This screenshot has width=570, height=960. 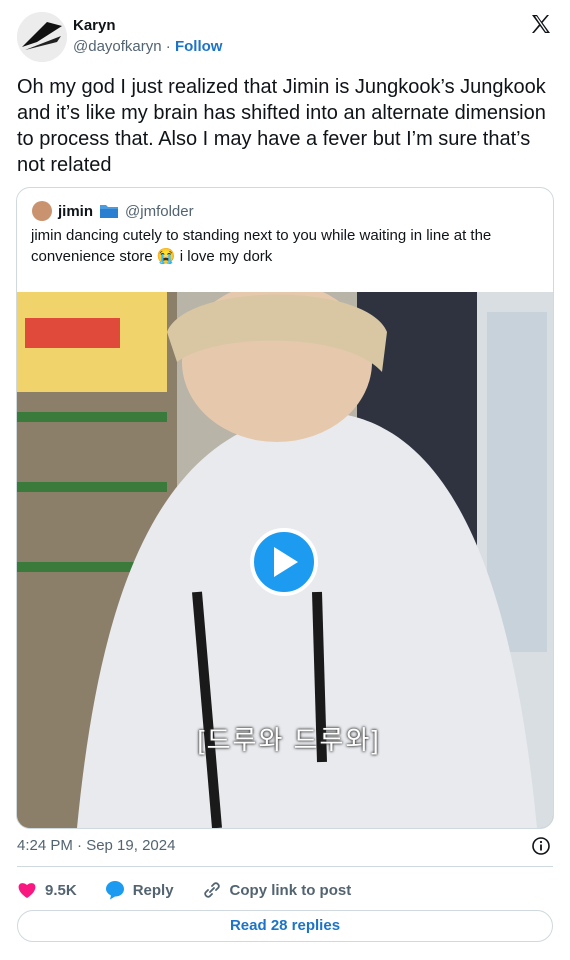 What do you see at coordinates (61, 890) in the screenshot?
I see `like-count: 9.5K` at bounding box center [61, 890].